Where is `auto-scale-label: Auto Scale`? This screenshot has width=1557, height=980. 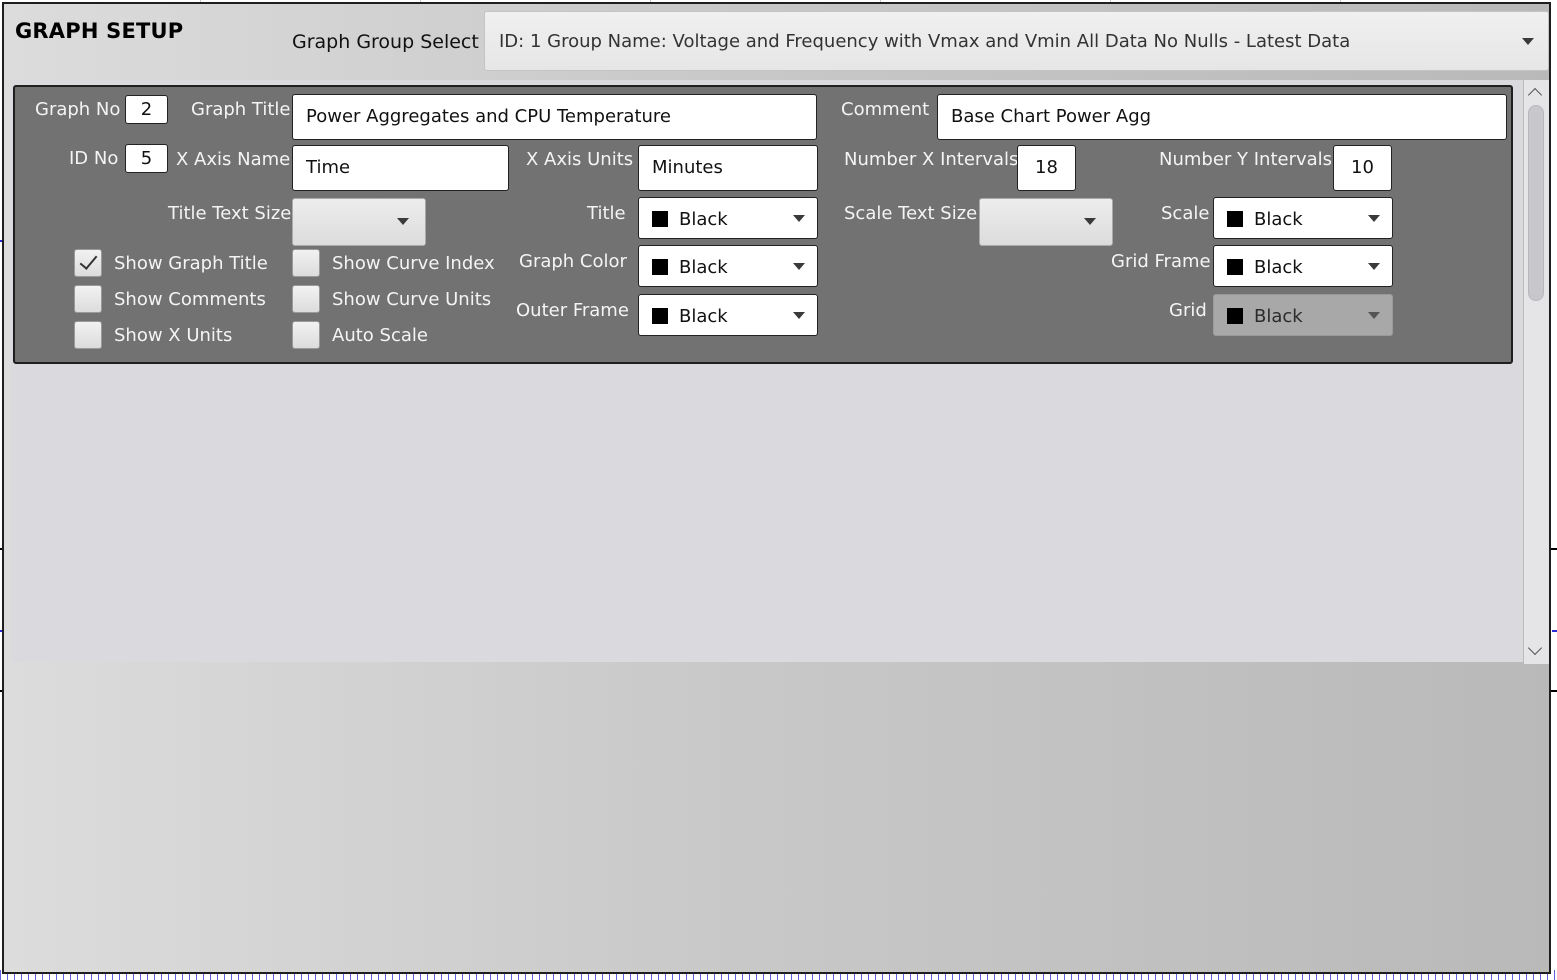 auto-scale-label: Auto Scale is located at coordinates (380, 335).